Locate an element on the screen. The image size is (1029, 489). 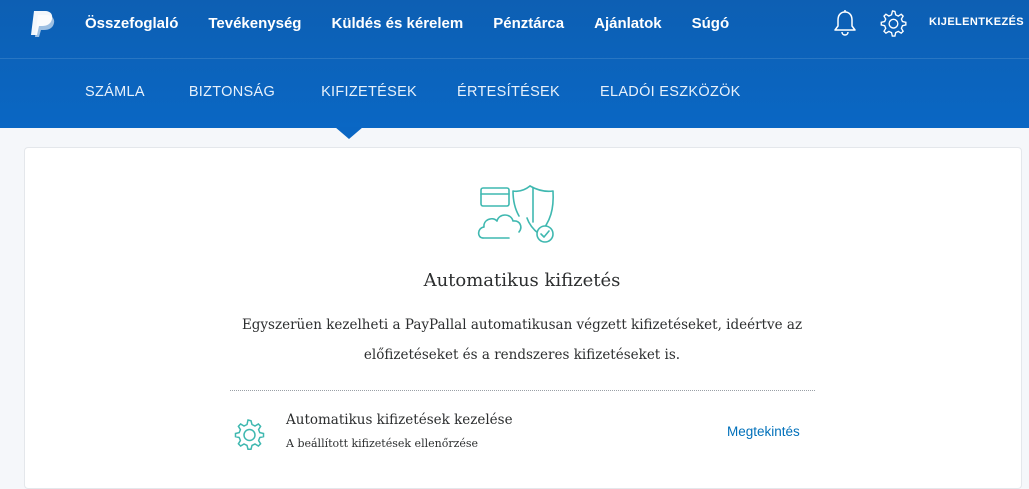
nav-help: Súgó is located at coordinates (711, 23).